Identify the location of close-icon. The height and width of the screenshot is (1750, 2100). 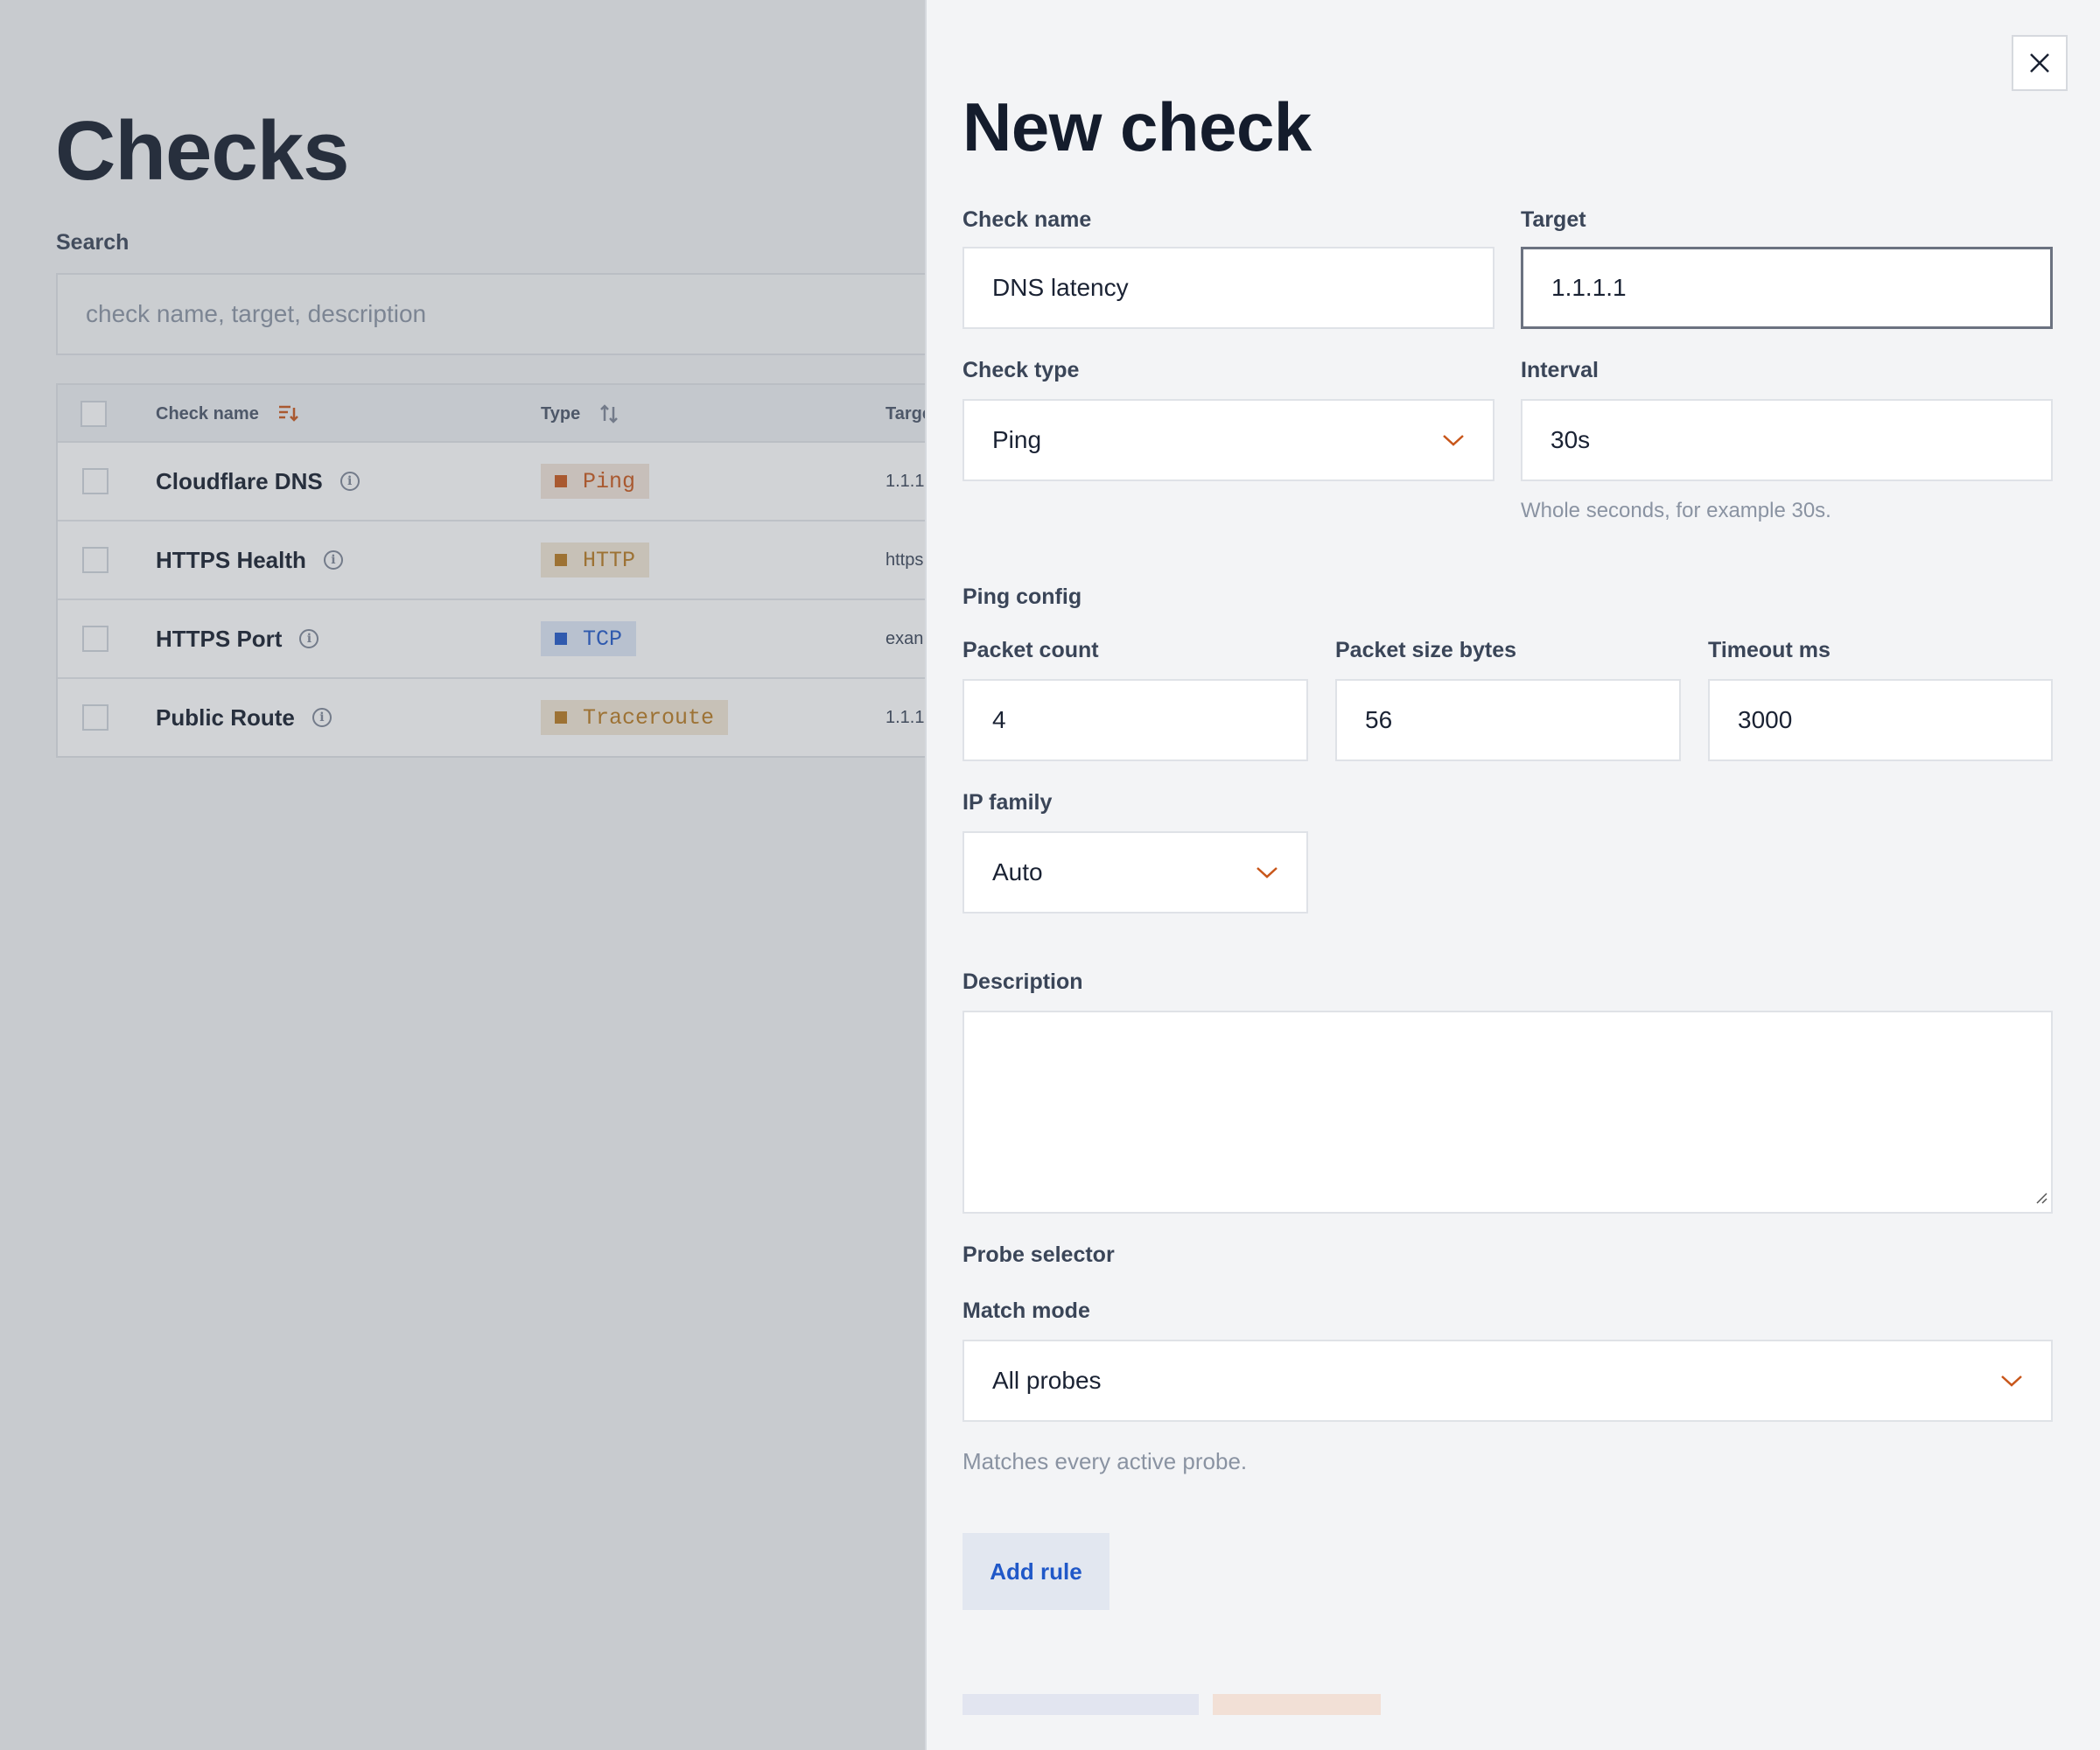
(2039, 63).